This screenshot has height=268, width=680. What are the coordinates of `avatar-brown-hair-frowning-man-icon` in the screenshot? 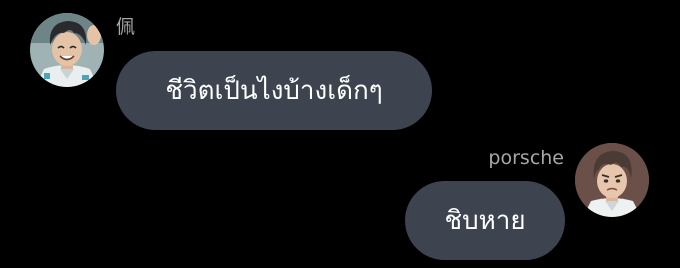 It's located at (612, 180).